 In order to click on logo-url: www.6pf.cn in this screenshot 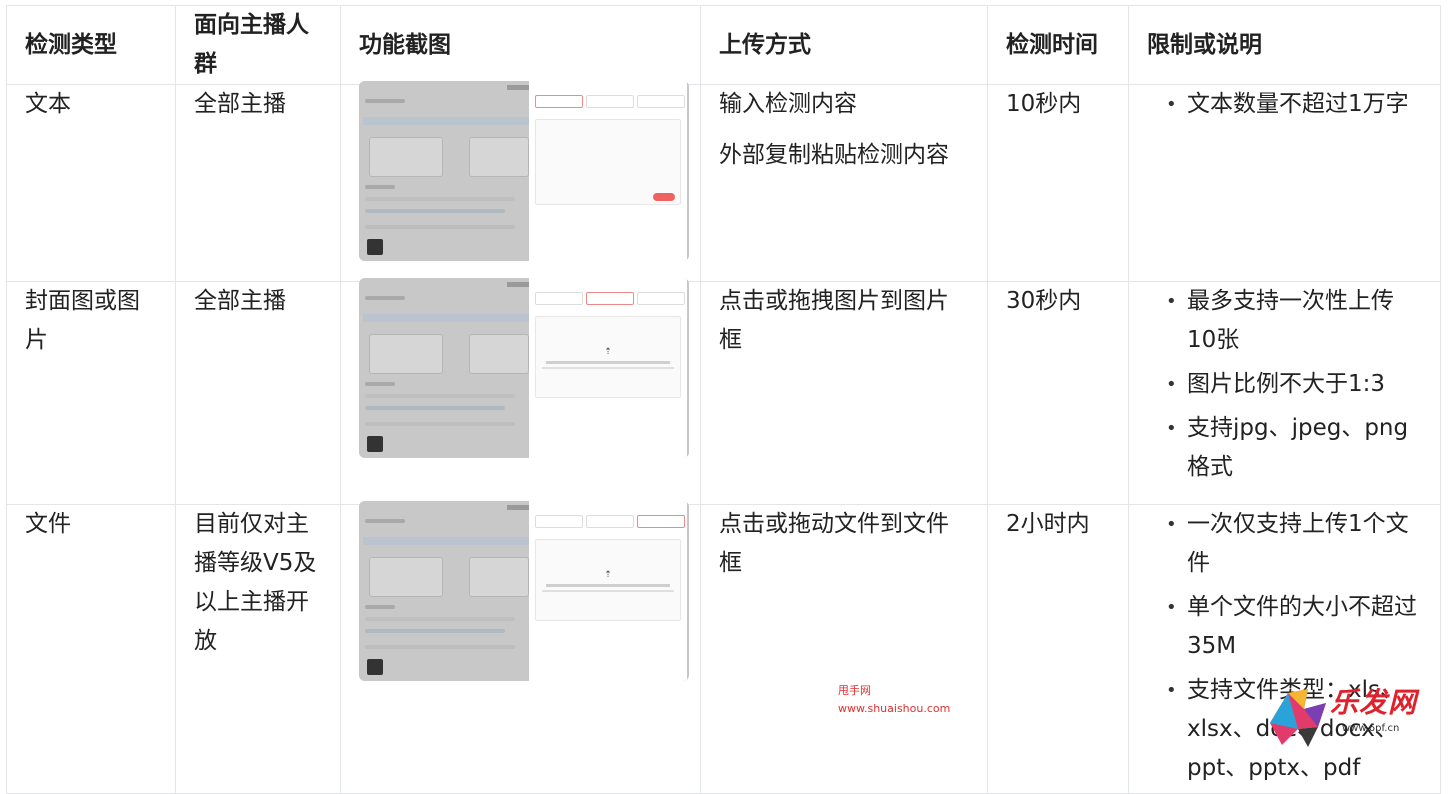, I will do `click(1371, 728)`.